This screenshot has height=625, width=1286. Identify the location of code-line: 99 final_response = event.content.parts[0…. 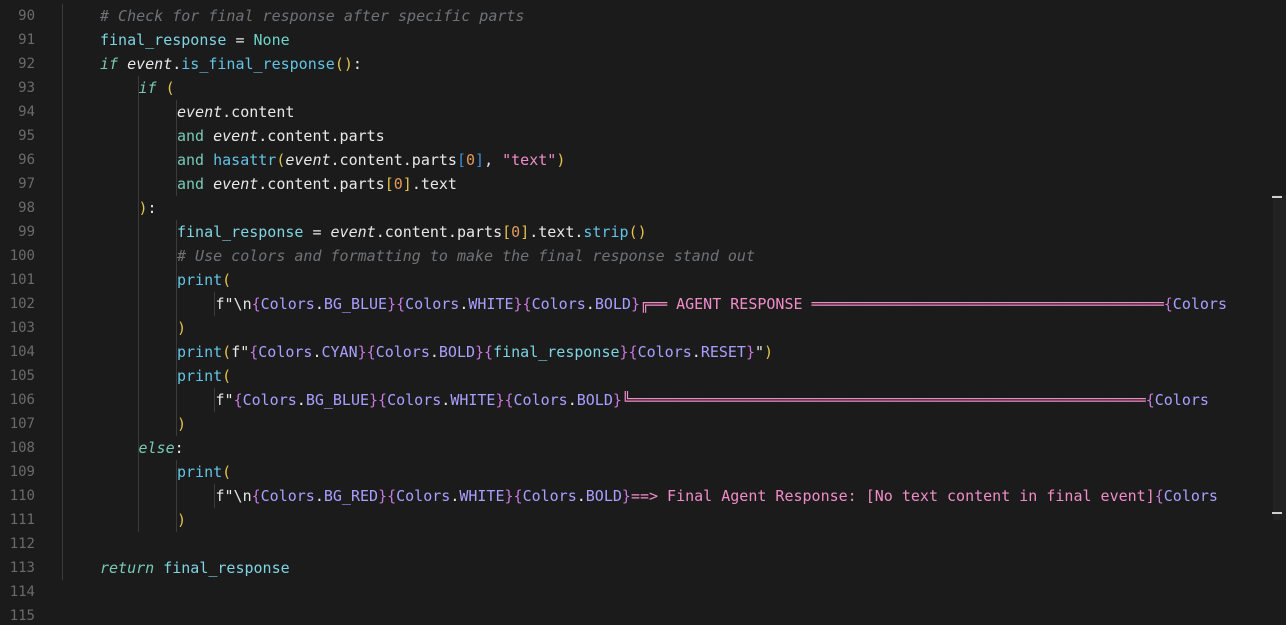
(643, 232).